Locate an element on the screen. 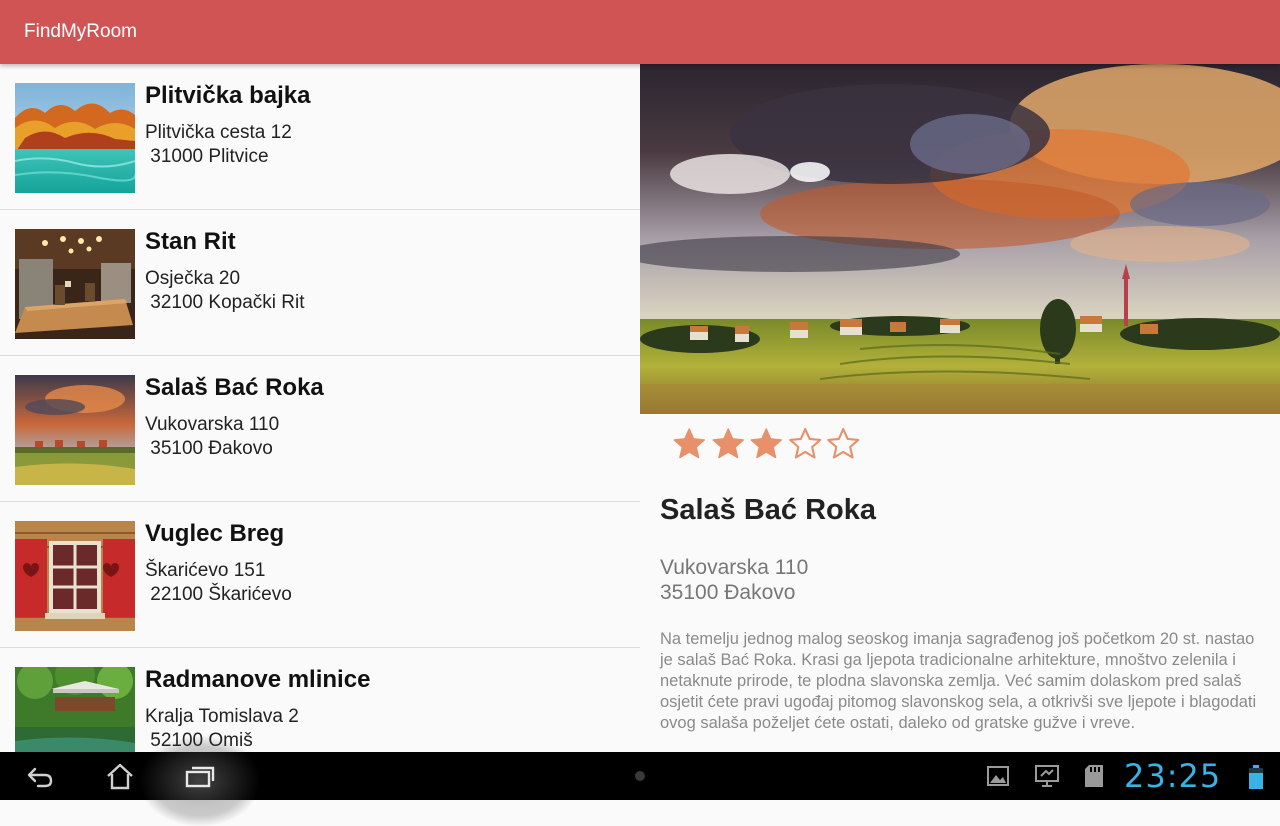 This screenshot has width=1280, height=826. screen-share-icon is located at coordinates (1047, 776).